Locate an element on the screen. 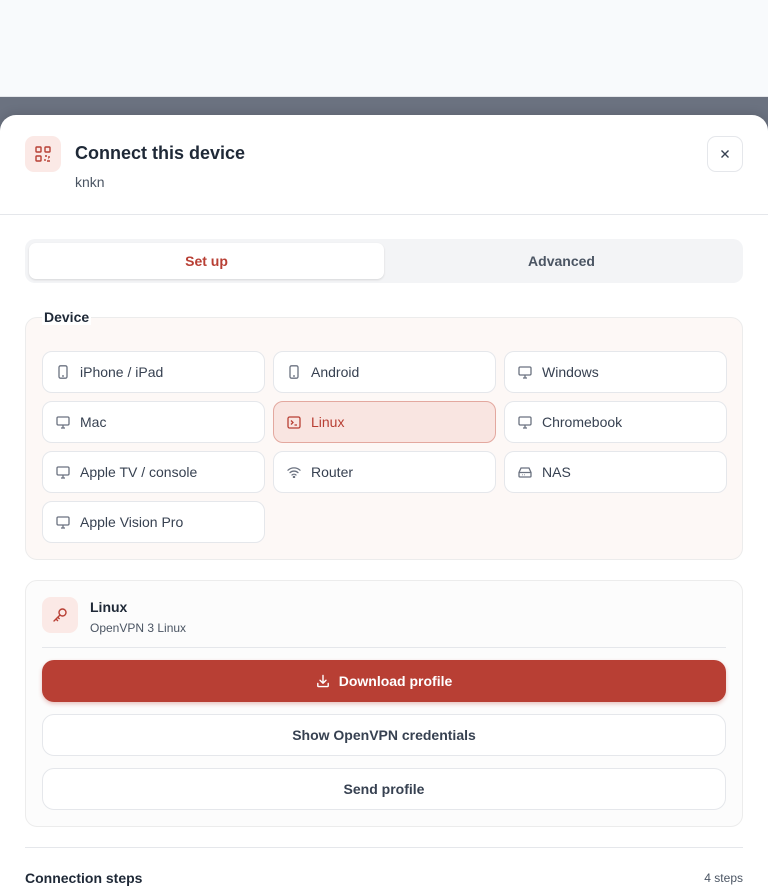 This screenshot has height=888, width=768. close-button is located at coordinates (725, 154).